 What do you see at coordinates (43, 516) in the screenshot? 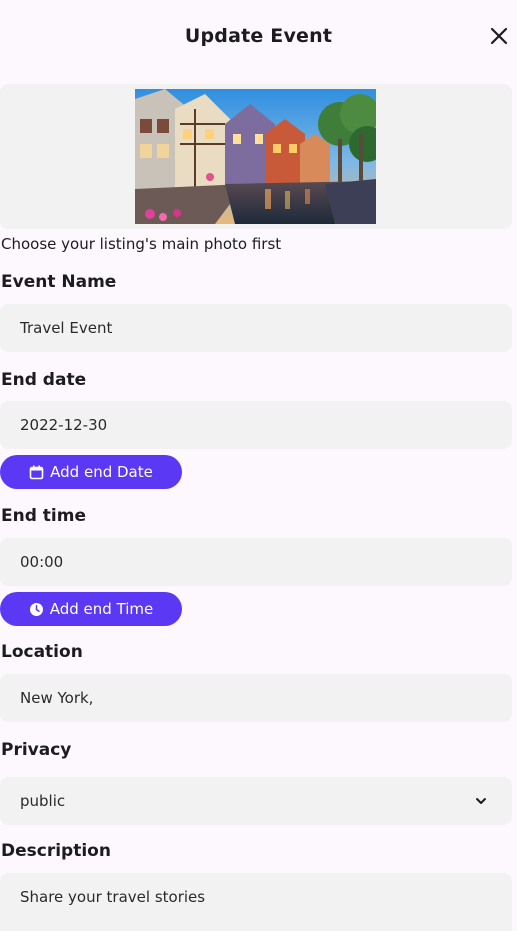
I see `end-time-label: End time` at bounding box center [43, 516].